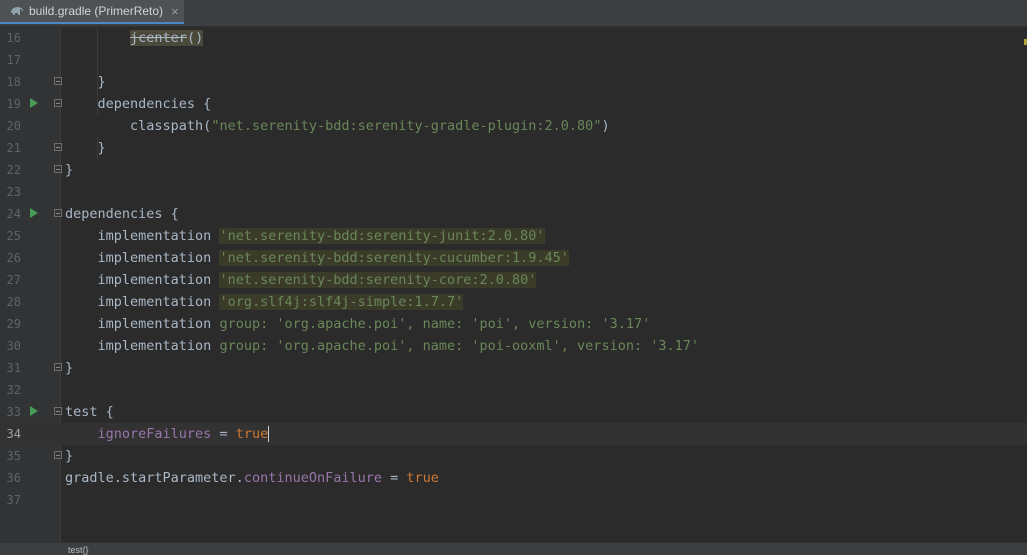 The width and height of the screenshot is (1027, 555). Describe the element at coordinates (158, 38) in the screenshot. I see `token-deprecated: jcenter` at that location.